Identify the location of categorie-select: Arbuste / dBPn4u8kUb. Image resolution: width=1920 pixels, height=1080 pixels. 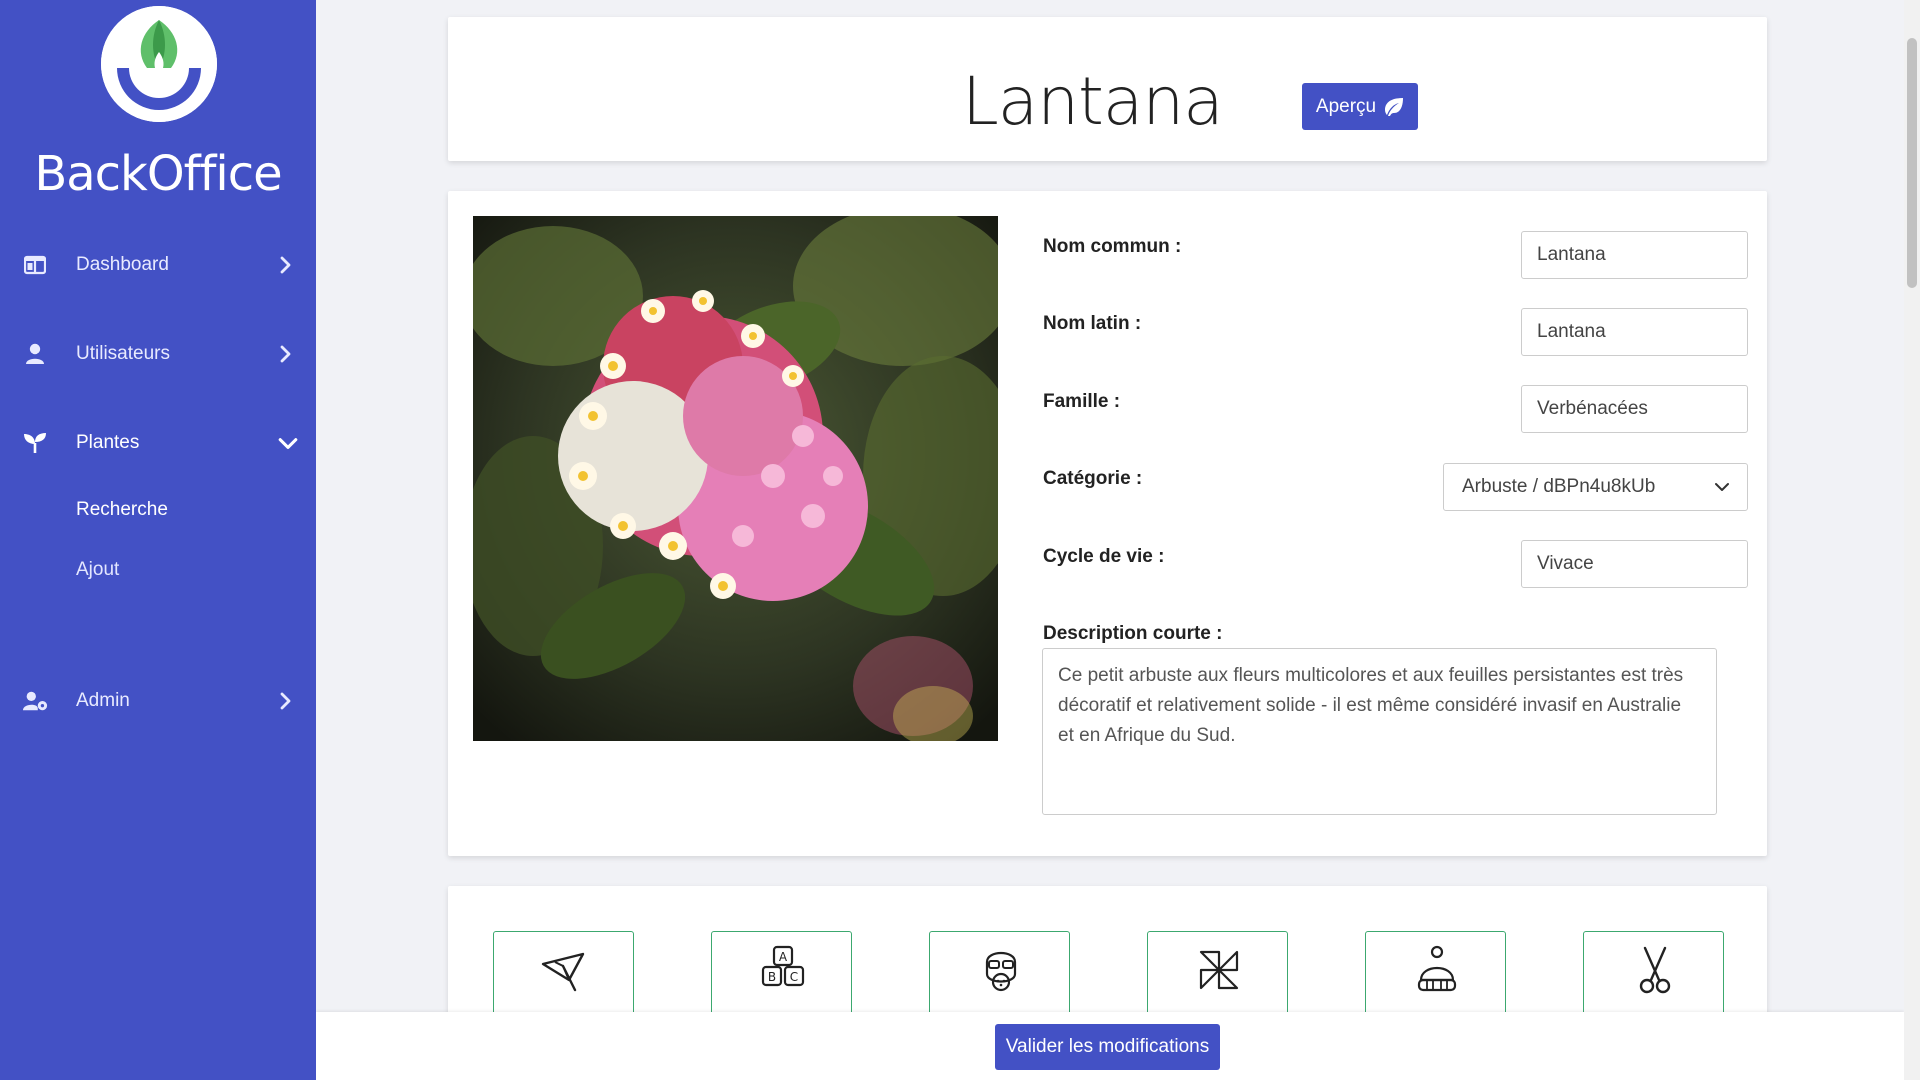
(1595, 487).